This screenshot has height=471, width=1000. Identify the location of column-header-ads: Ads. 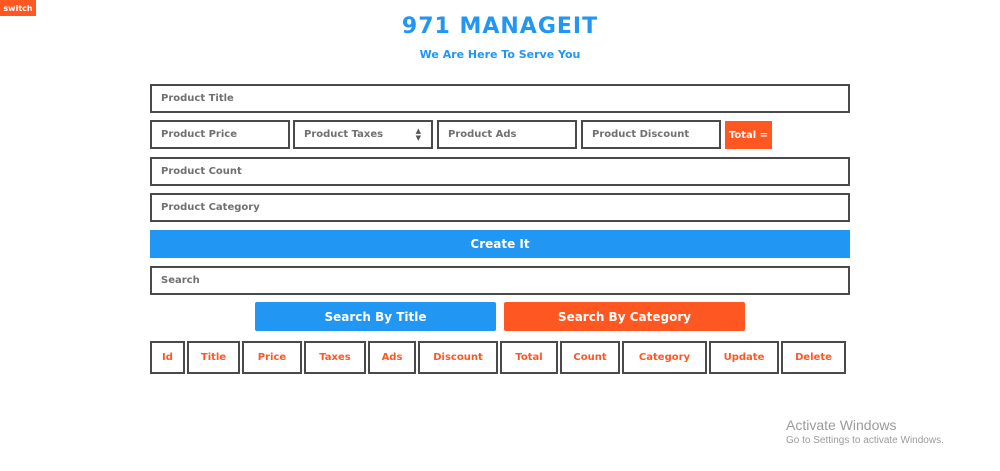
(392, 357).